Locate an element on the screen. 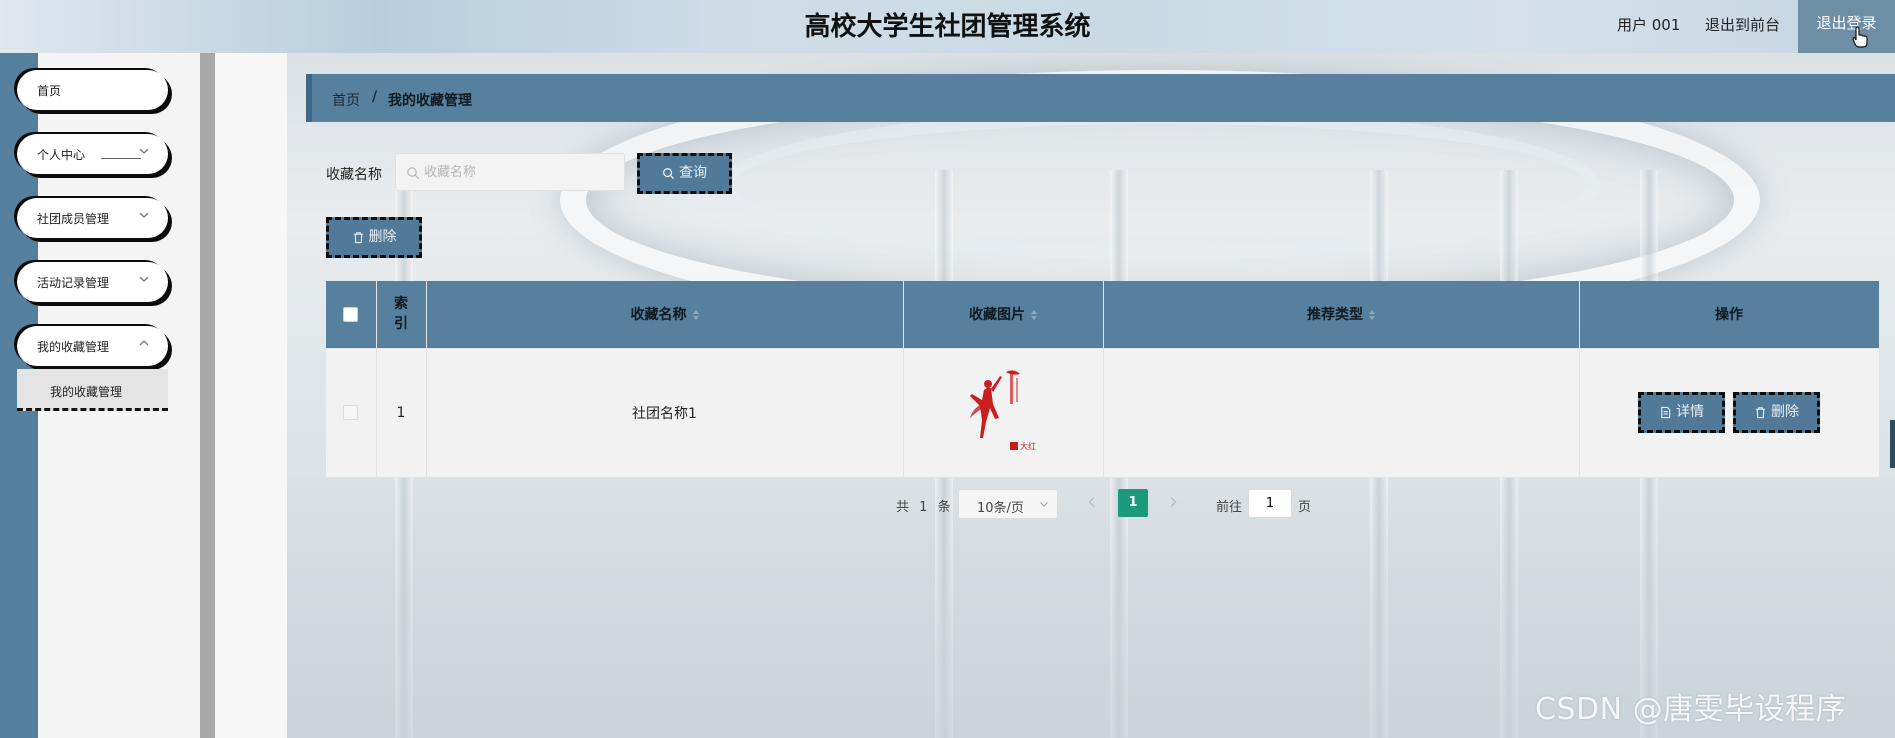 The image size is (1895, 738). page-size-value: 10条/页 is located at coordinates (1000, 508).